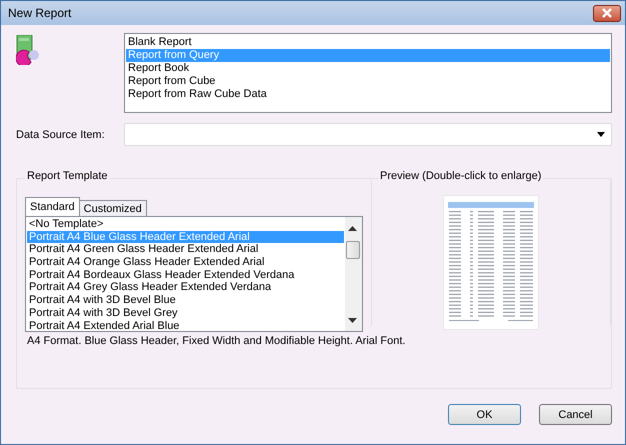 This screenshot has width=626, height=445. Describe the element at coordinates (185, 287) in the screenshot. I see `template-item: Portrait A4 Grey Glass Header Extended Verdana` at that location.